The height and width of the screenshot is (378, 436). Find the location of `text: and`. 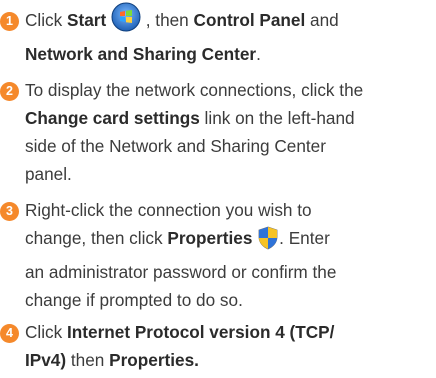

text: and is located at coordinates (322, 20).